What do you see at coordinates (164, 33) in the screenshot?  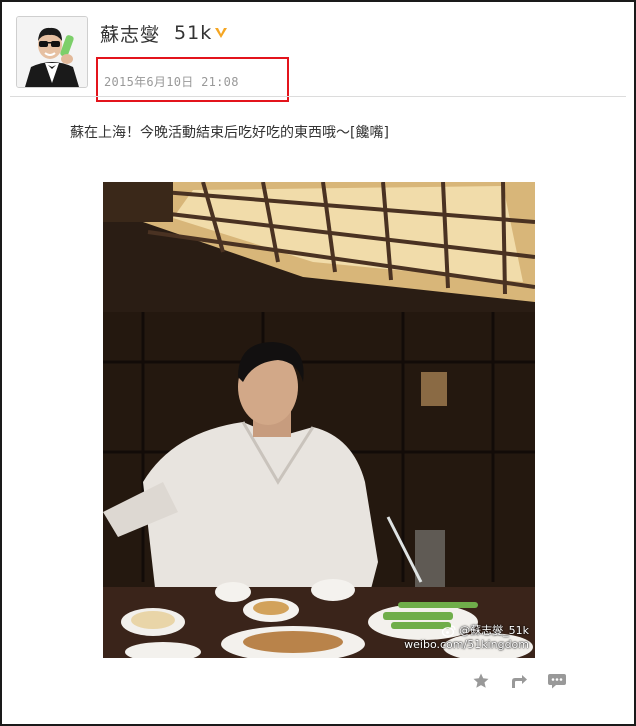 I see `username-row: 蘇志燮 51k` at bounding box center [164, 33].